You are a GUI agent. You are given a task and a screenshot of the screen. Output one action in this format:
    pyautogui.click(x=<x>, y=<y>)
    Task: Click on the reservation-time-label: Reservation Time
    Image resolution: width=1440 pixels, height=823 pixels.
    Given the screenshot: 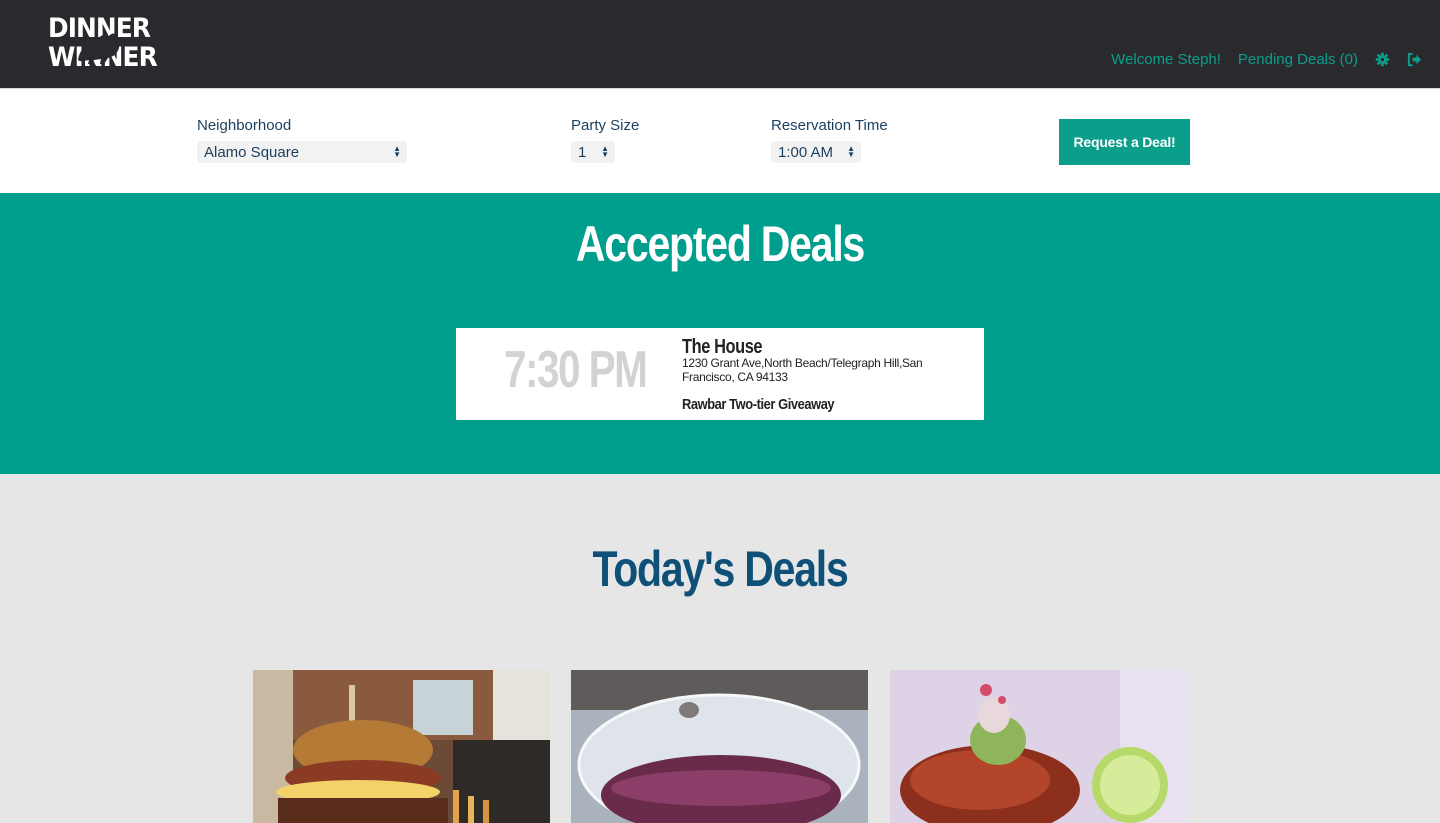 What is the action you would take?
    pyautogui.click(x=829, y=125)
    